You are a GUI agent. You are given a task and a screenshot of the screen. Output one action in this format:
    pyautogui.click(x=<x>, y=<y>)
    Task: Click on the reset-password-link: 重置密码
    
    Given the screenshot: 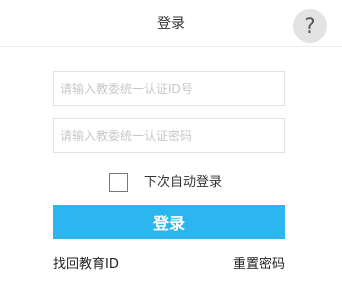 What is the action you would take?
    pyautogui.click(x=259, y=265)
    